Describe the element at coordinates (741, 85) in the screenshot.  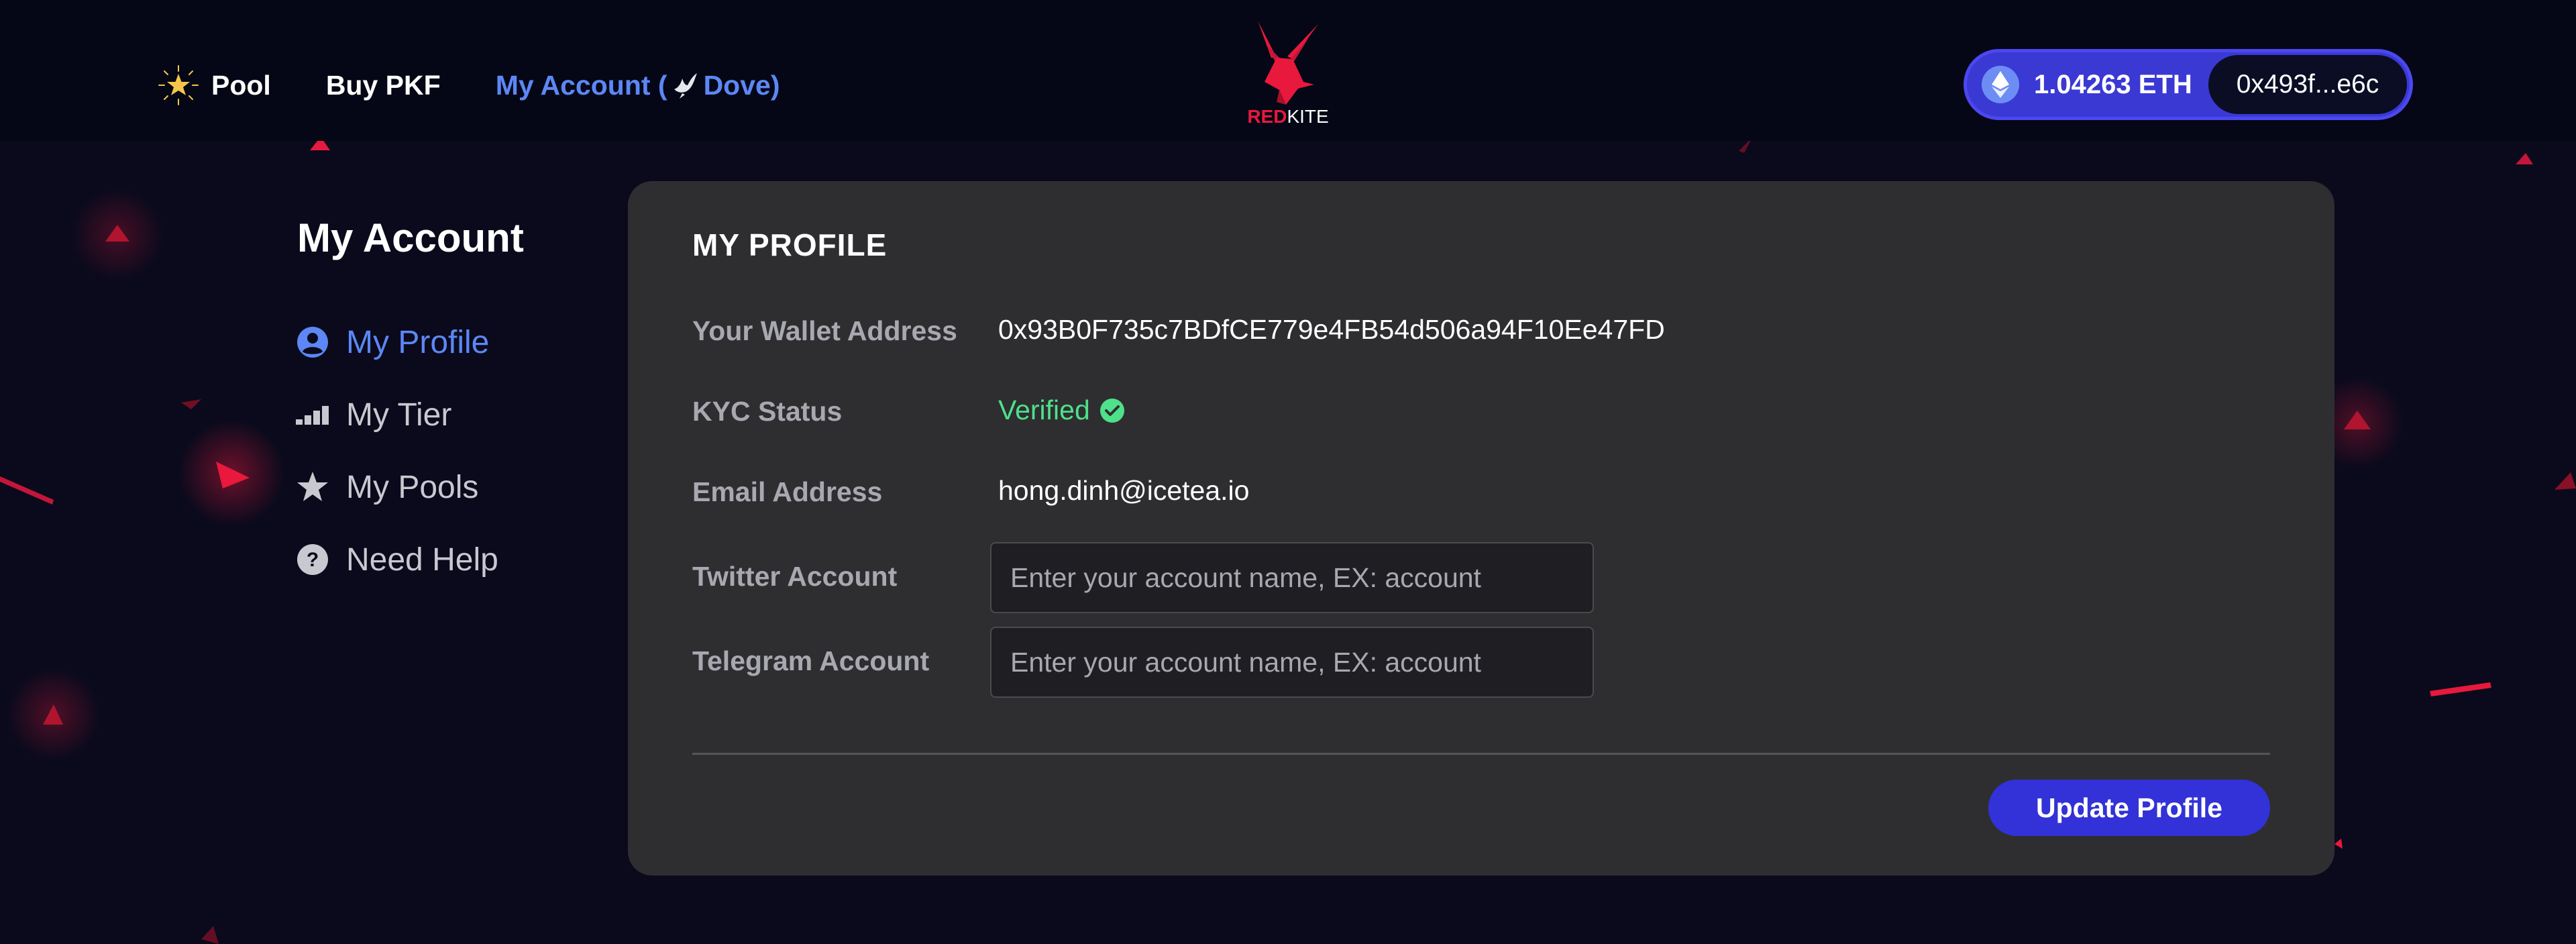
I see `nav-account-tier: Dove)` at that location.